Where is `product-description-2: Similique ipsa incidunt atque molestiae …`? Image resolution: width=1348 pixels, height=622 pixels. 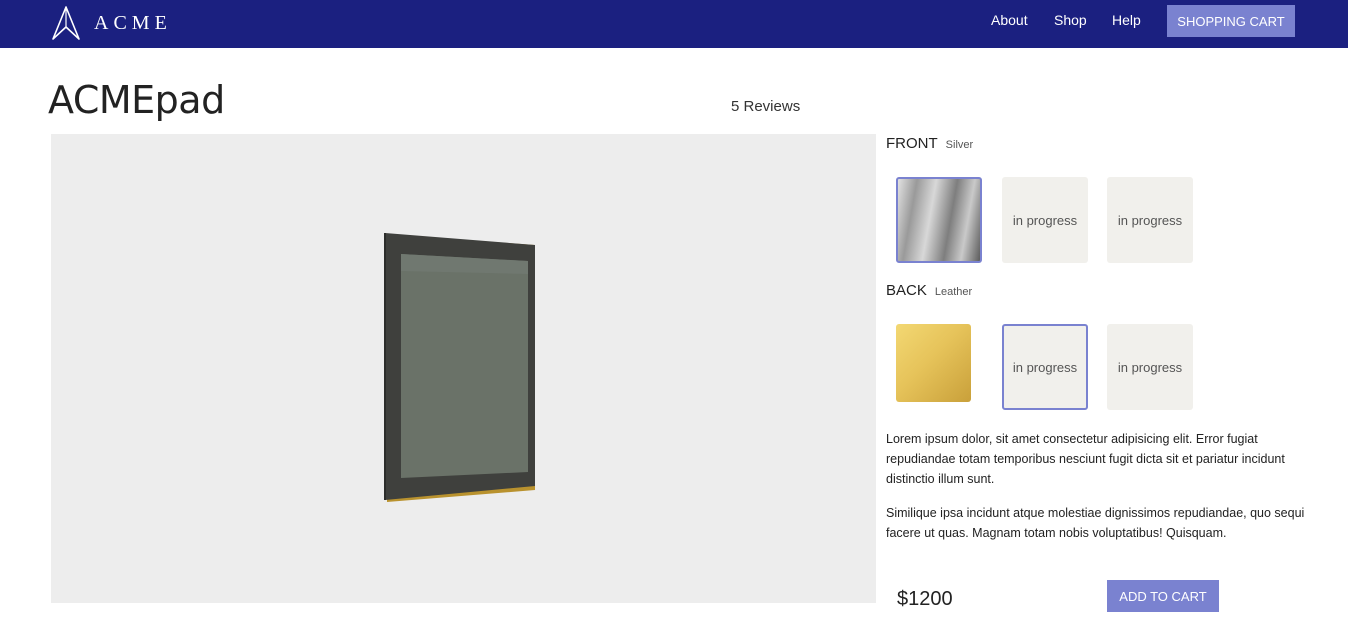 product-description-2: Similique ipsa incidunt atque molestiae … is located at coordinates (1095, 523).